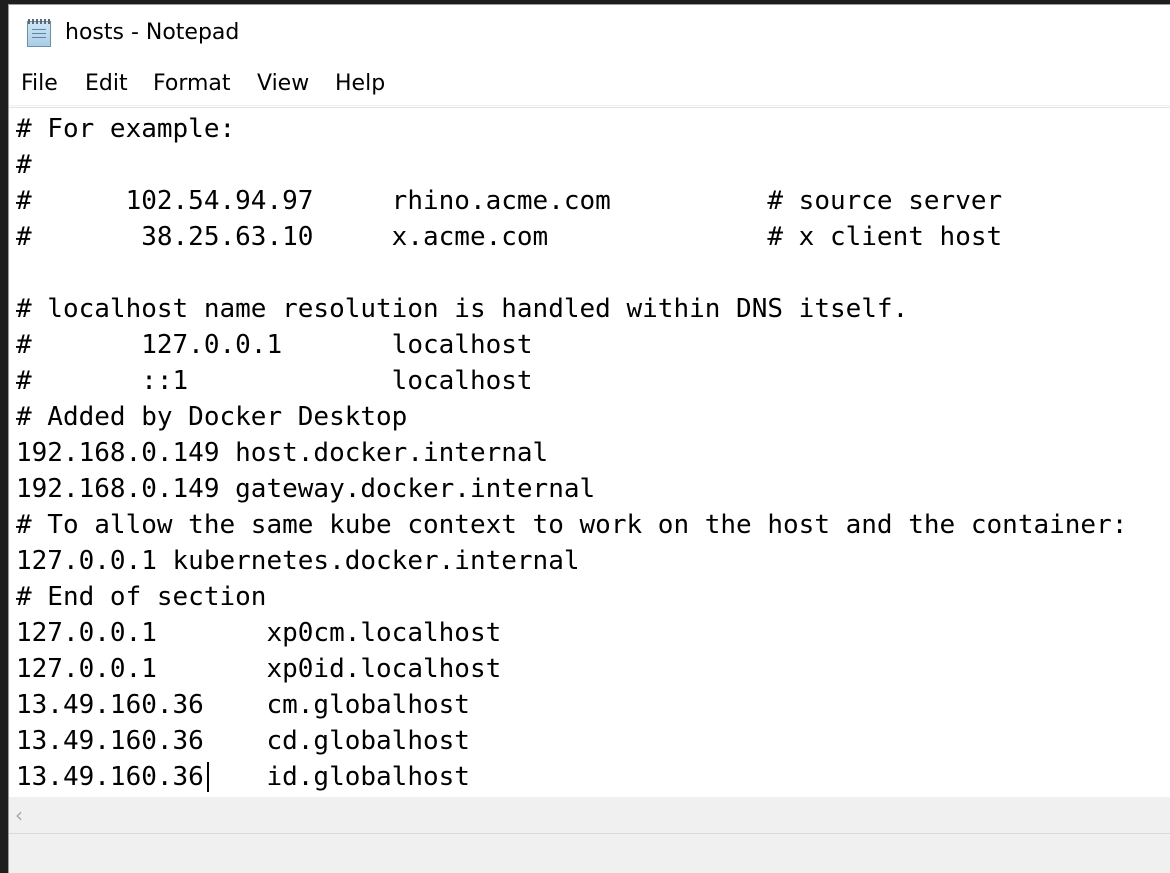  What do you see at coordinates (360, 83) in the screenshot?
I see `menu-help: Help` at bounding box center [360, 83].